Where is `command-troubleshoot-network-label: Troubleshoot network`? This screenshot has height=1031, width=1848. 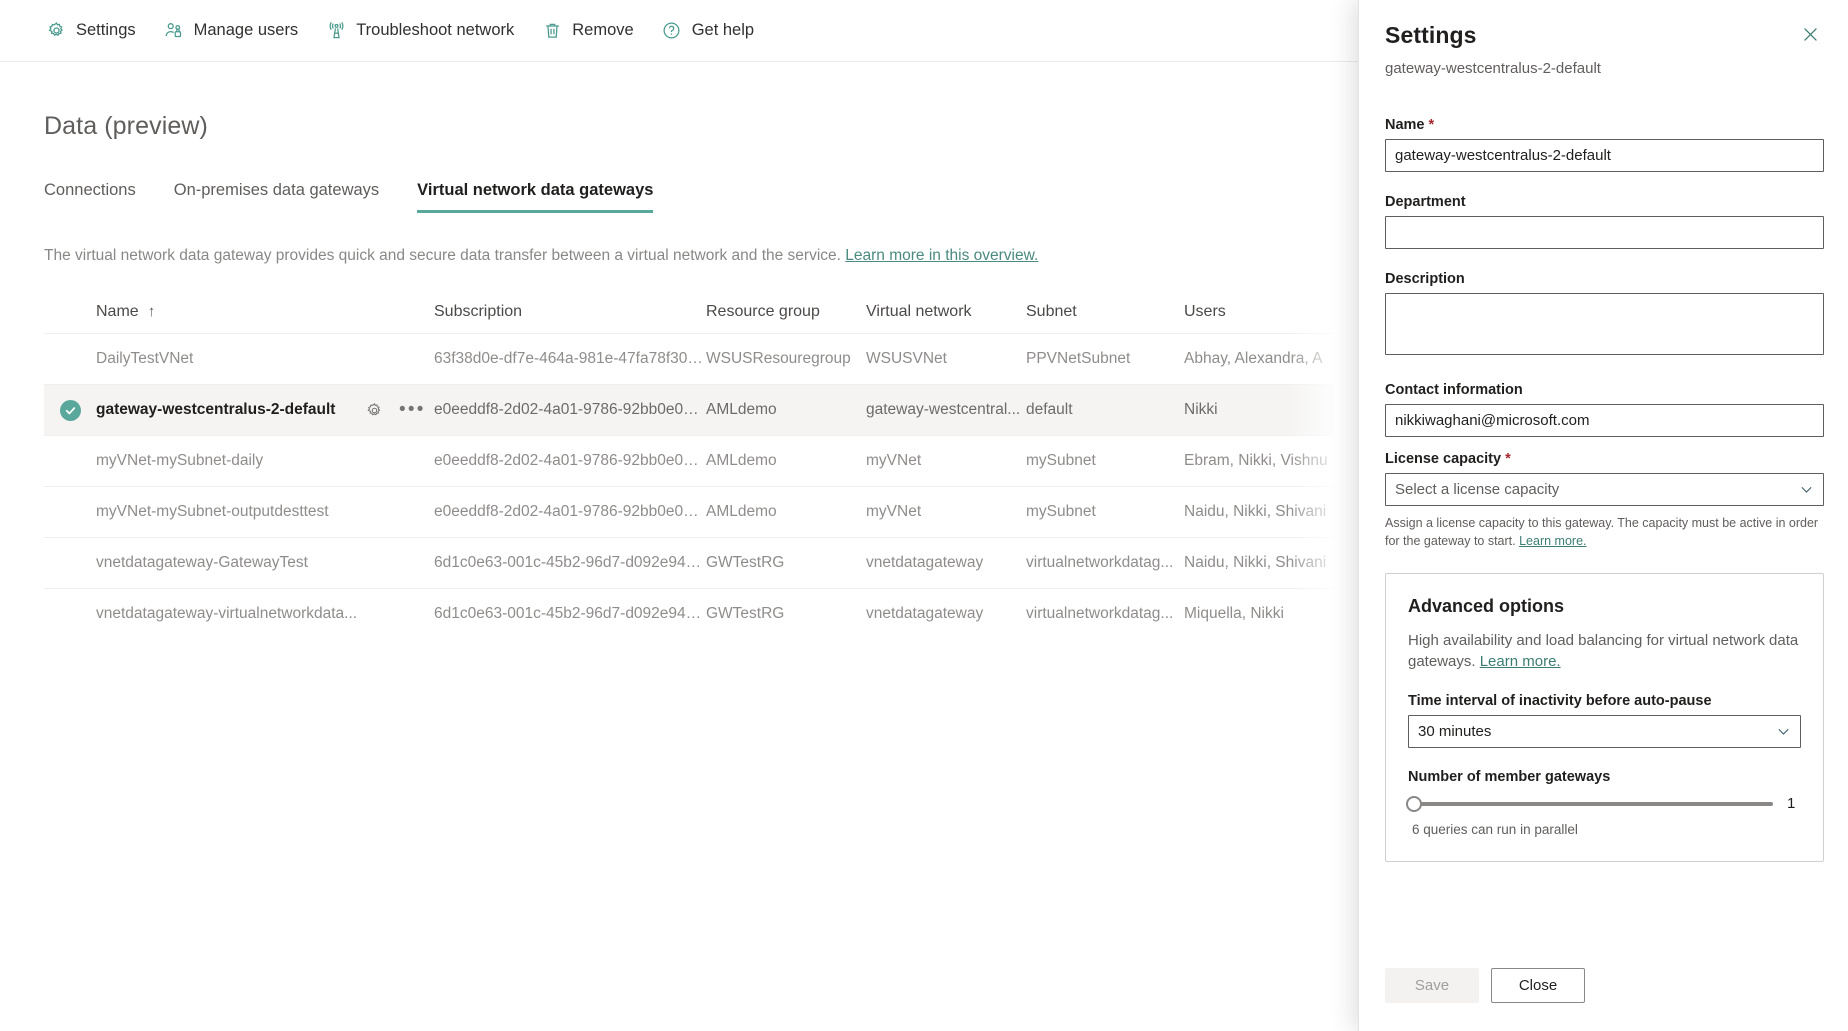
command-troubleshoot-network-label: Troubleshoot network is located at coordinates (435, 30).